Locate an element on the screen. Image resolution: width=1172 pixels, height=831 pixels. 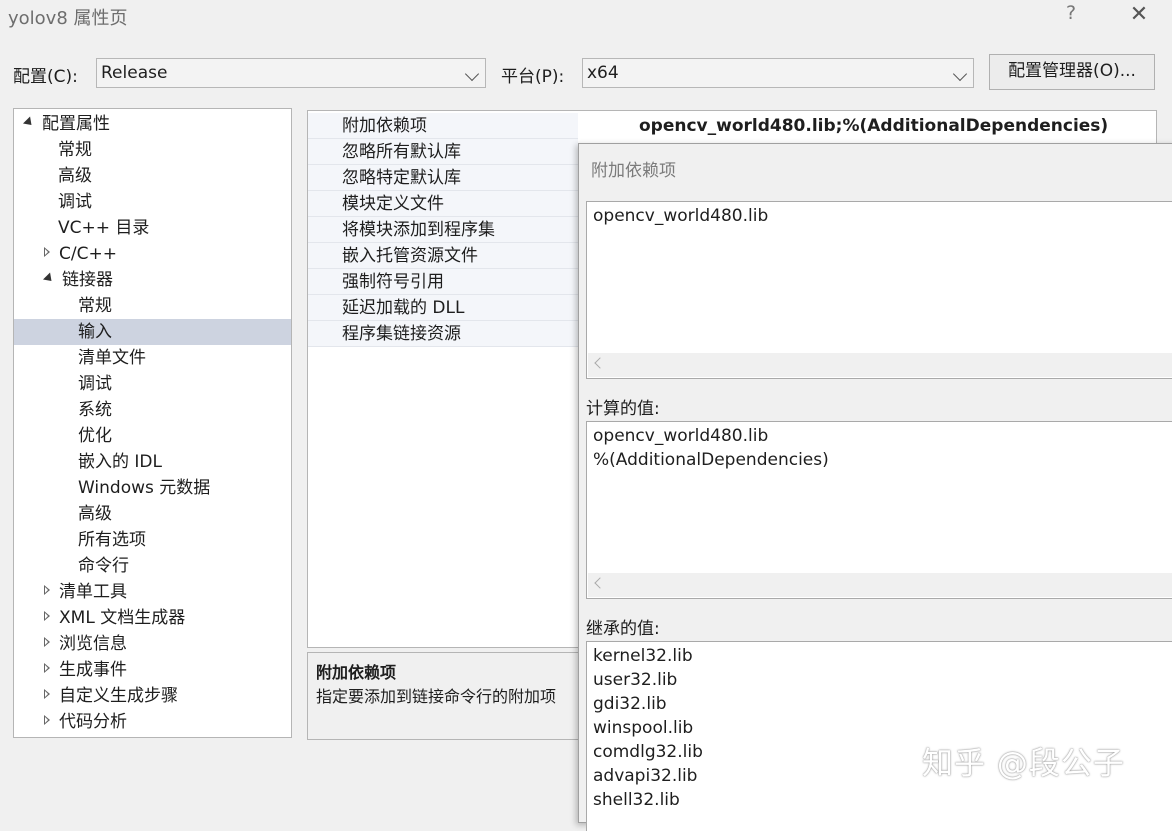
tree-item-label: VC++ 目录 is located at coordinates (104, 228).